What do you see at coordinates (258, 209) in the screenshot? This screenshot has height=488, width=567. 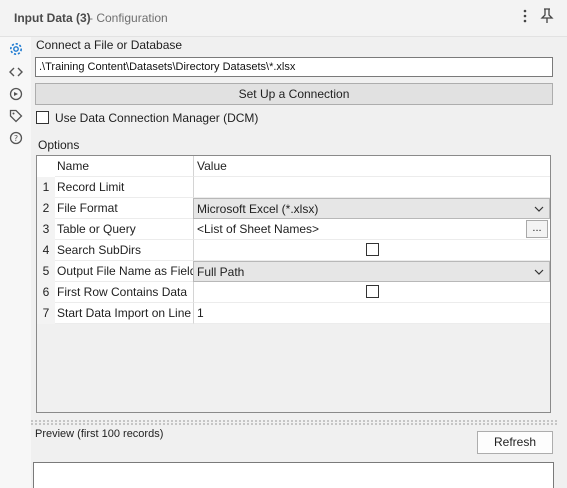 I see `file-format-value: Microsoft Excel (*.xlsx)` at bounding box center [258, 209].